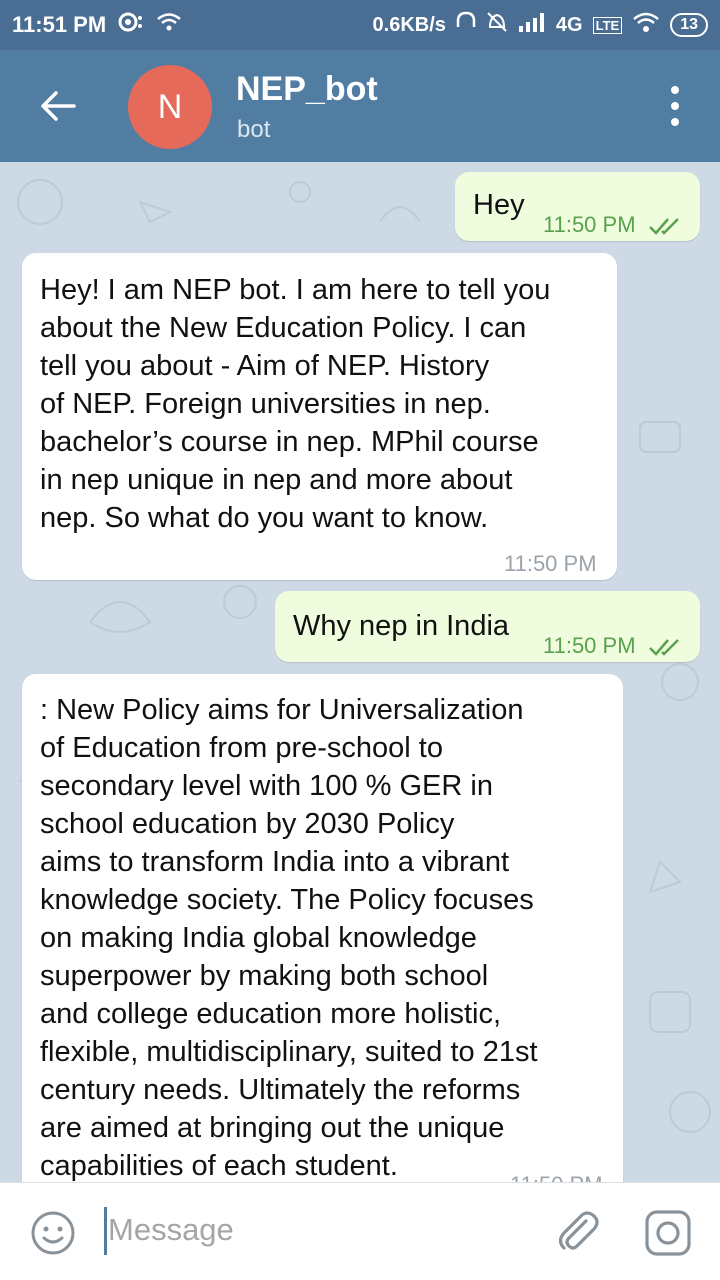 The image size is (720, 1280). I want to click on message-line: aims to transform India into a vibrant, so click(275, 862).